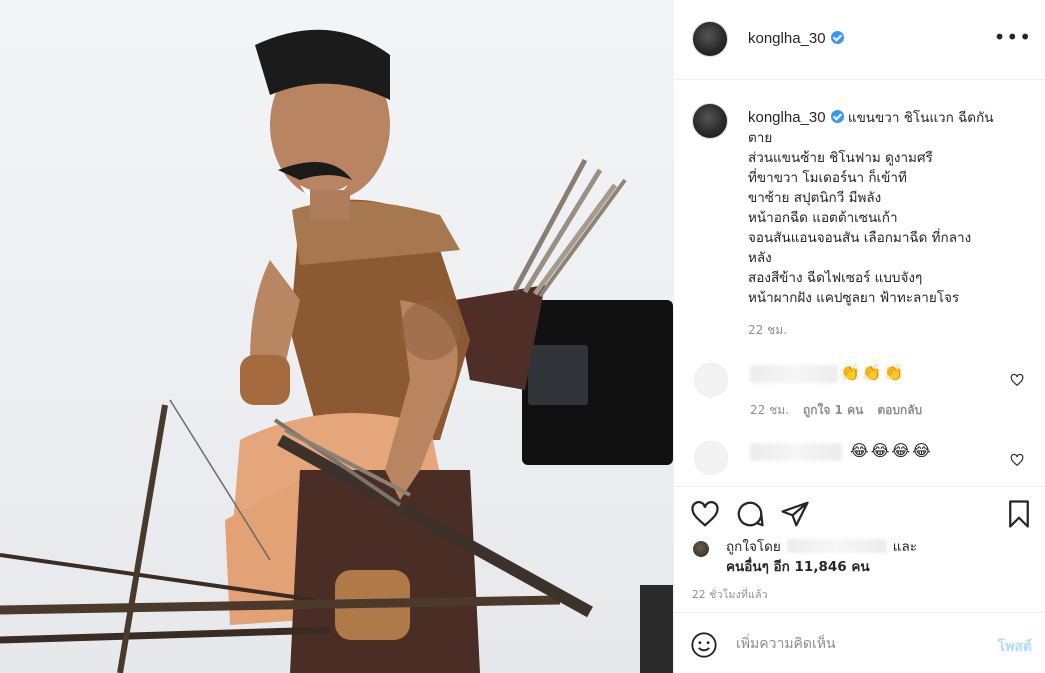  I want to click on caption-line: ขาซ้าย สปุตนิกวี มีพลัง, so click(815, 198).